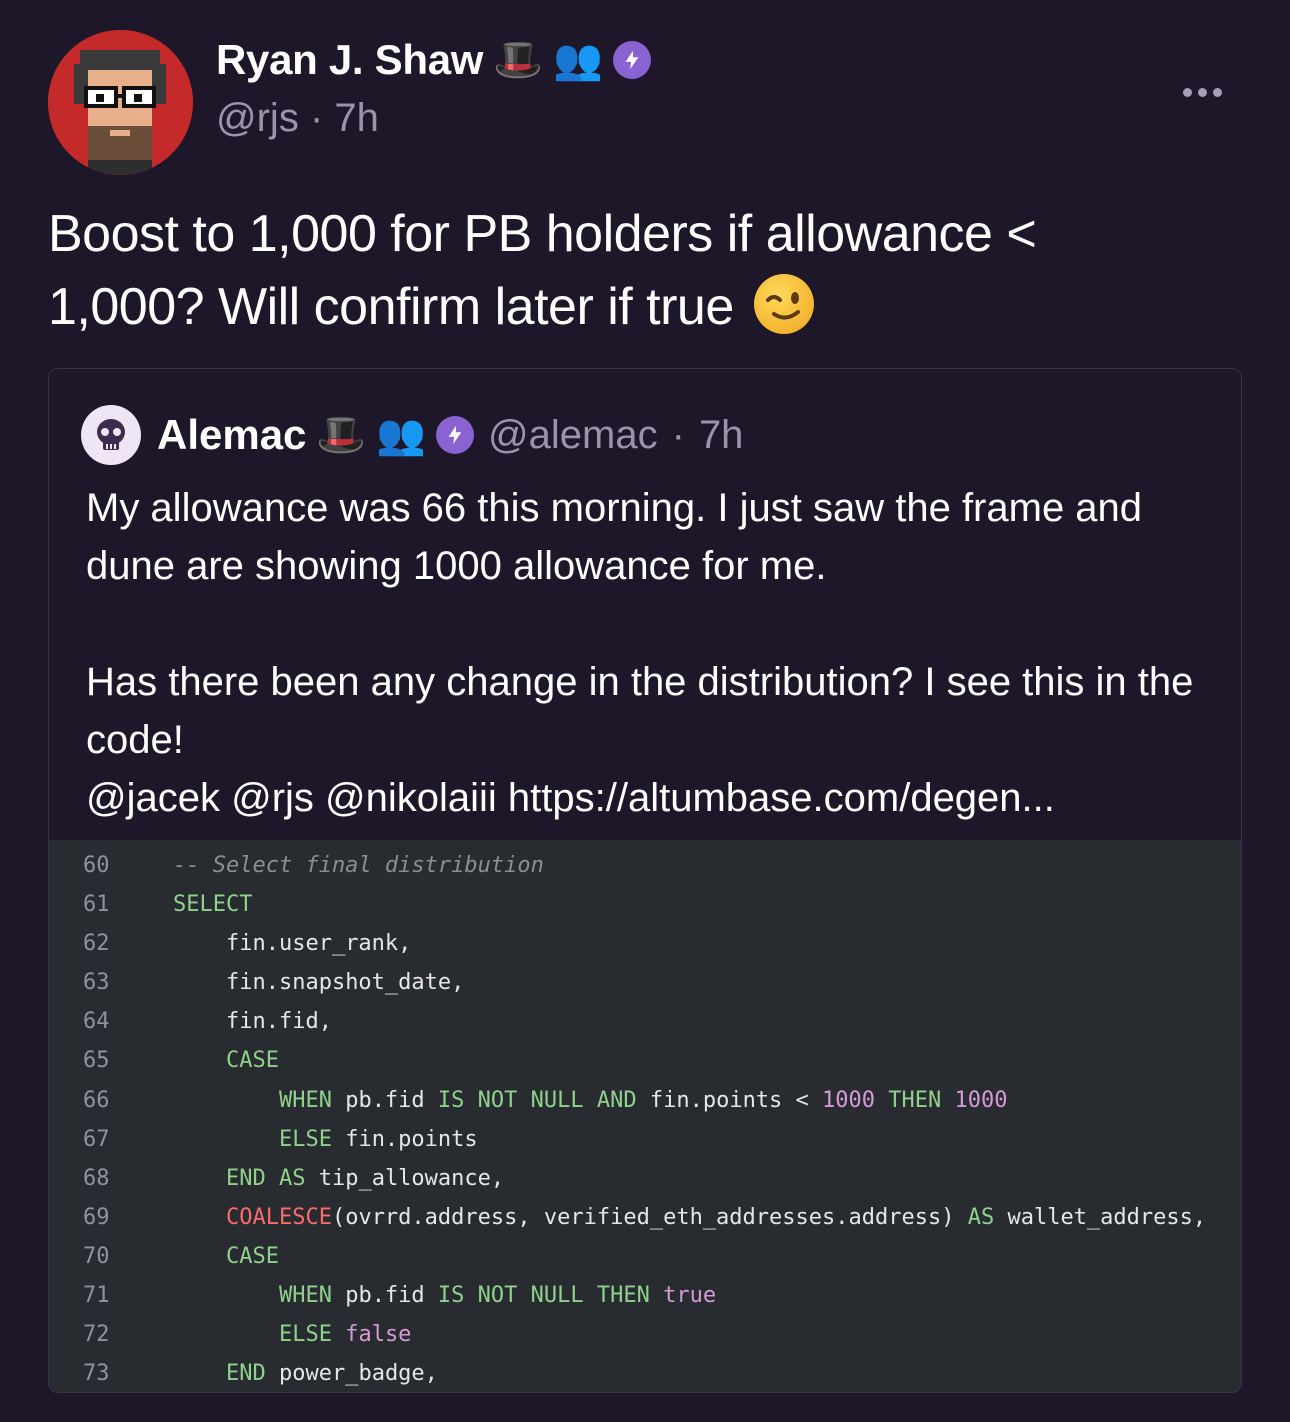 The image size is (1290, 1422). Describe the element at coordinates (537, 1100) in the screenshot. I see `code-token: IS NOT NULL AND` at that location.